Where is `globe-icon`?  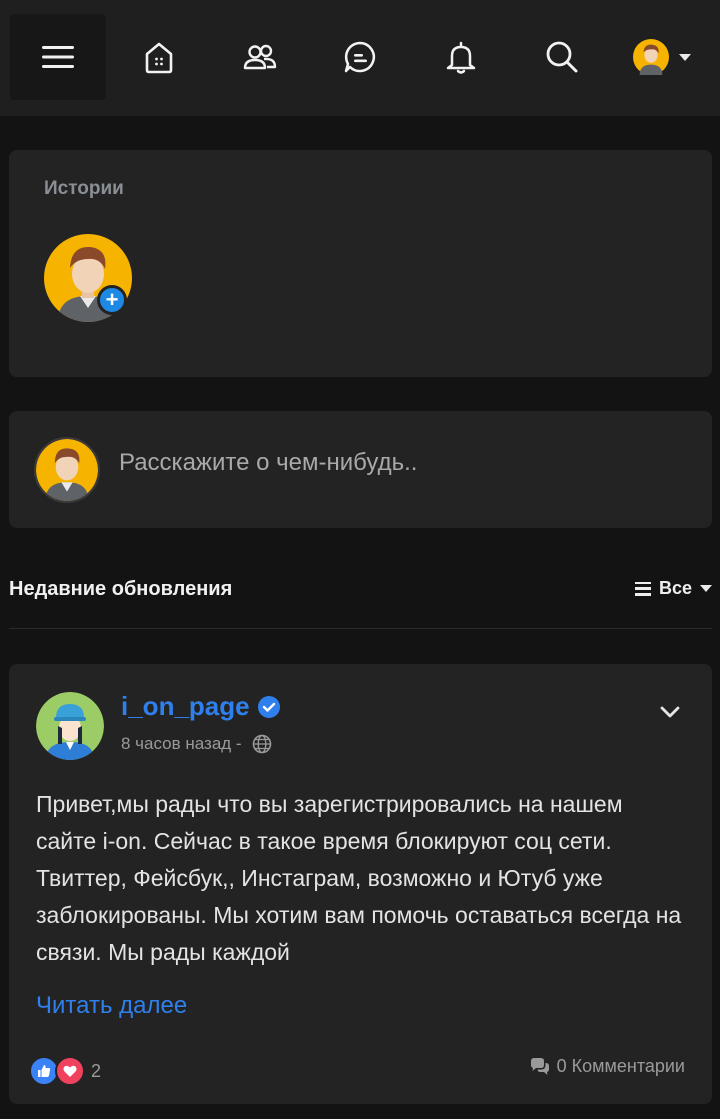
globe-icon is located at coordinates (261, 744).